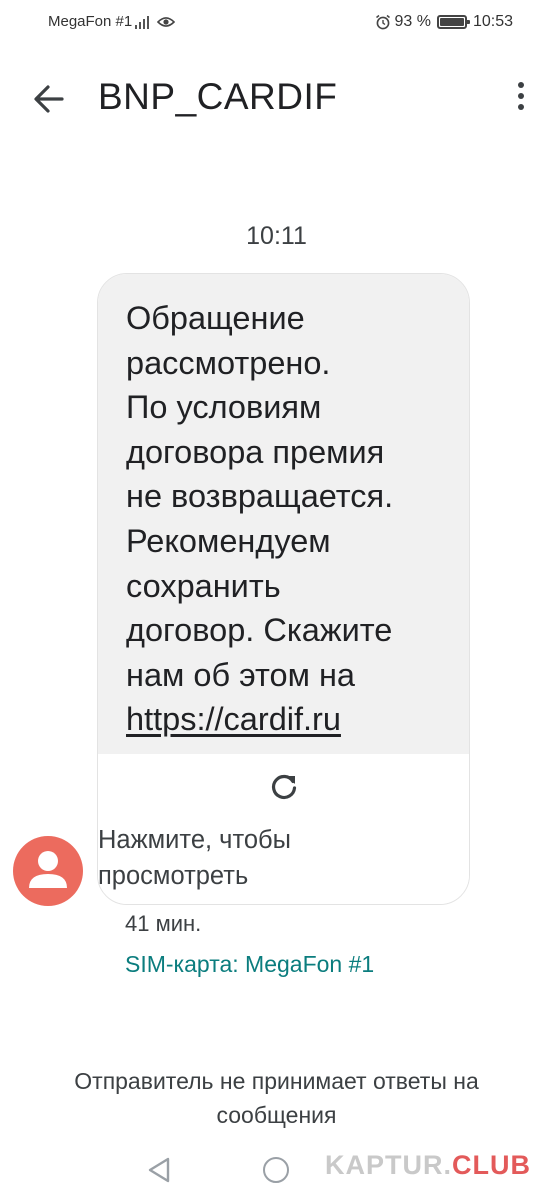  I want to click on preview-text: Нажмите, чтобы просмотреть, so click(194, 858).